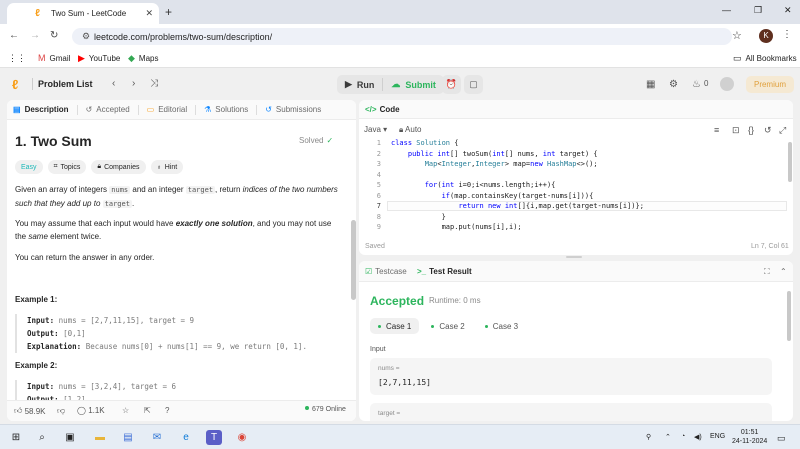 The height and width of the screenshot is (449, 800). I want to click on thumbs-up-icon: 👍︎, so click(18, 410).